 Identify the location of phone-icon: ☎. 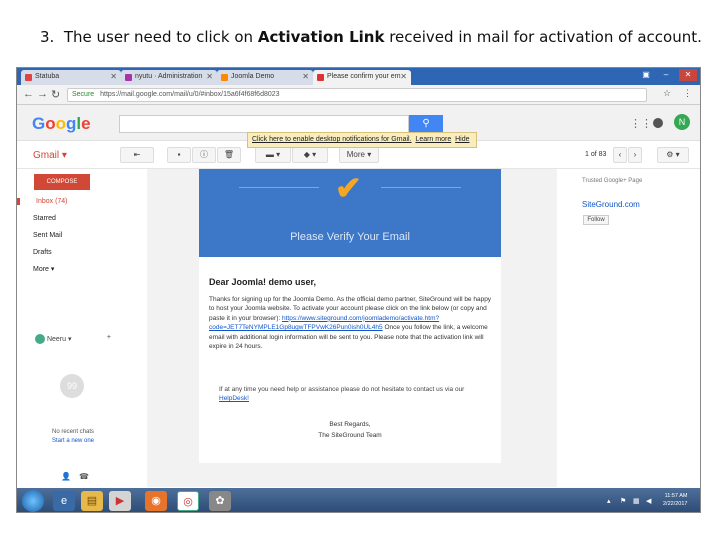
(84, 476).